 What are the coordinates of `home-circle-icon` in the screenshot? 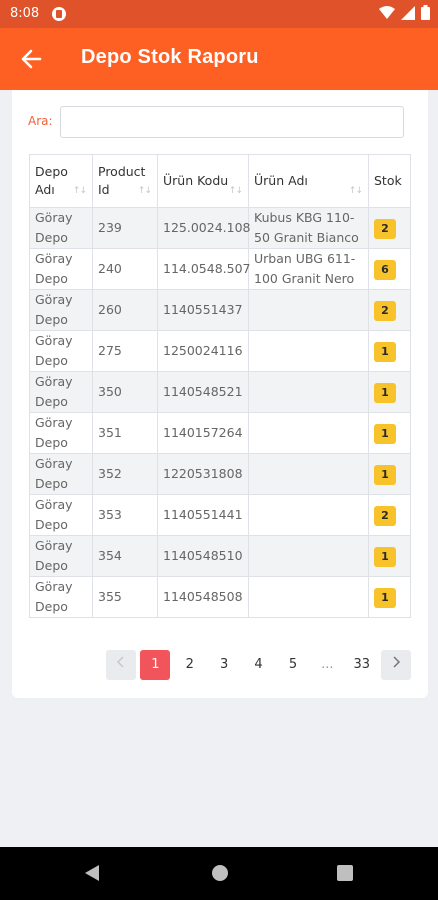 It's located at (220, 873).